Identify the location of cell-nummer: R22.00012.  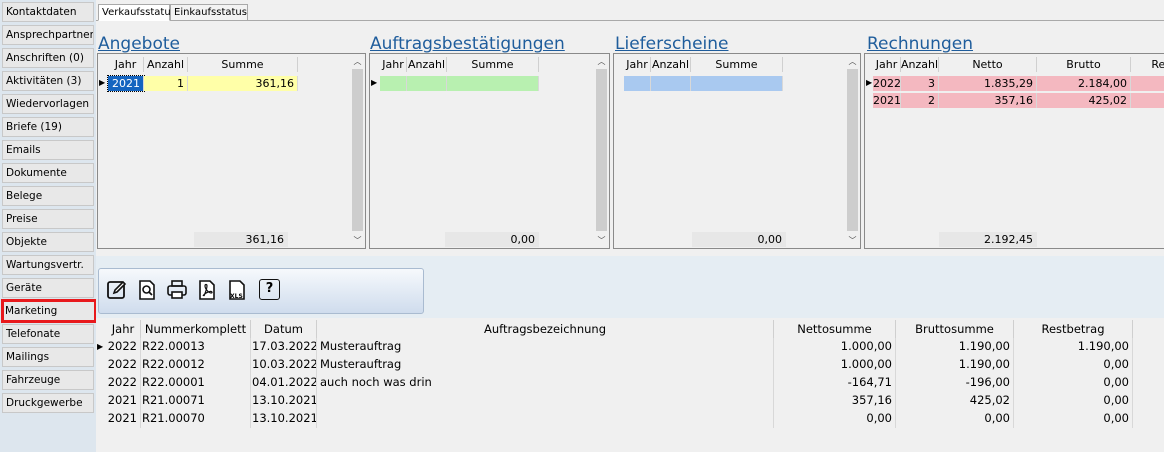
(196, 365).